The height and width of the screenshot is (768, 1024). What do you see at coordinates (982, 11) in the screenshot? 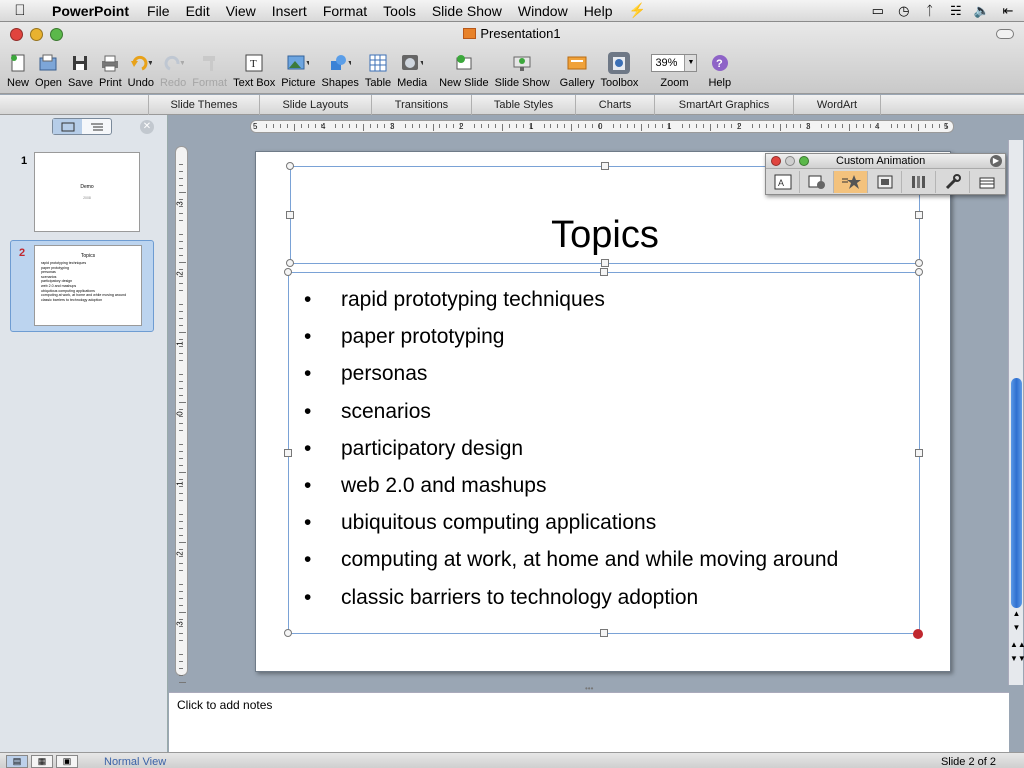
I see `volume-icon: 🔈` at bounding box center [982, 11].